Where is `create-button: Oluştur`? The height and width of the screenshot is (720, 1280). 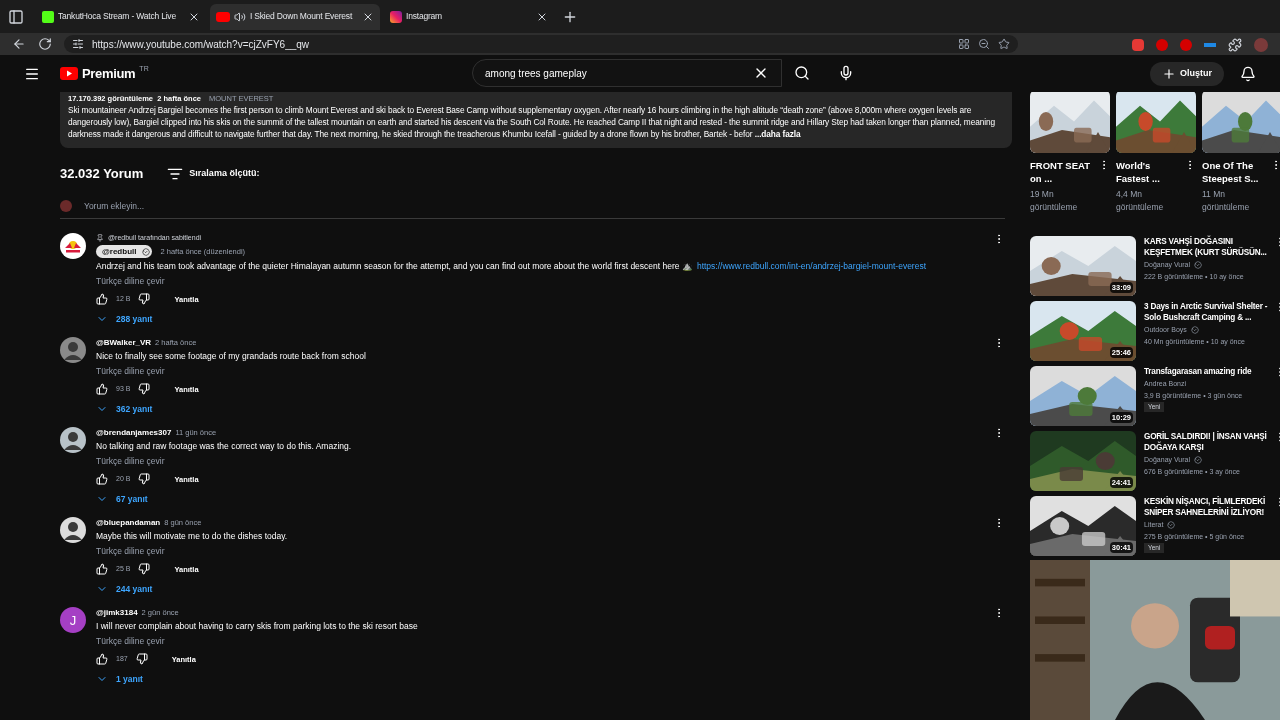
create-button: Oluştur is located at coordinates (1187, 73).